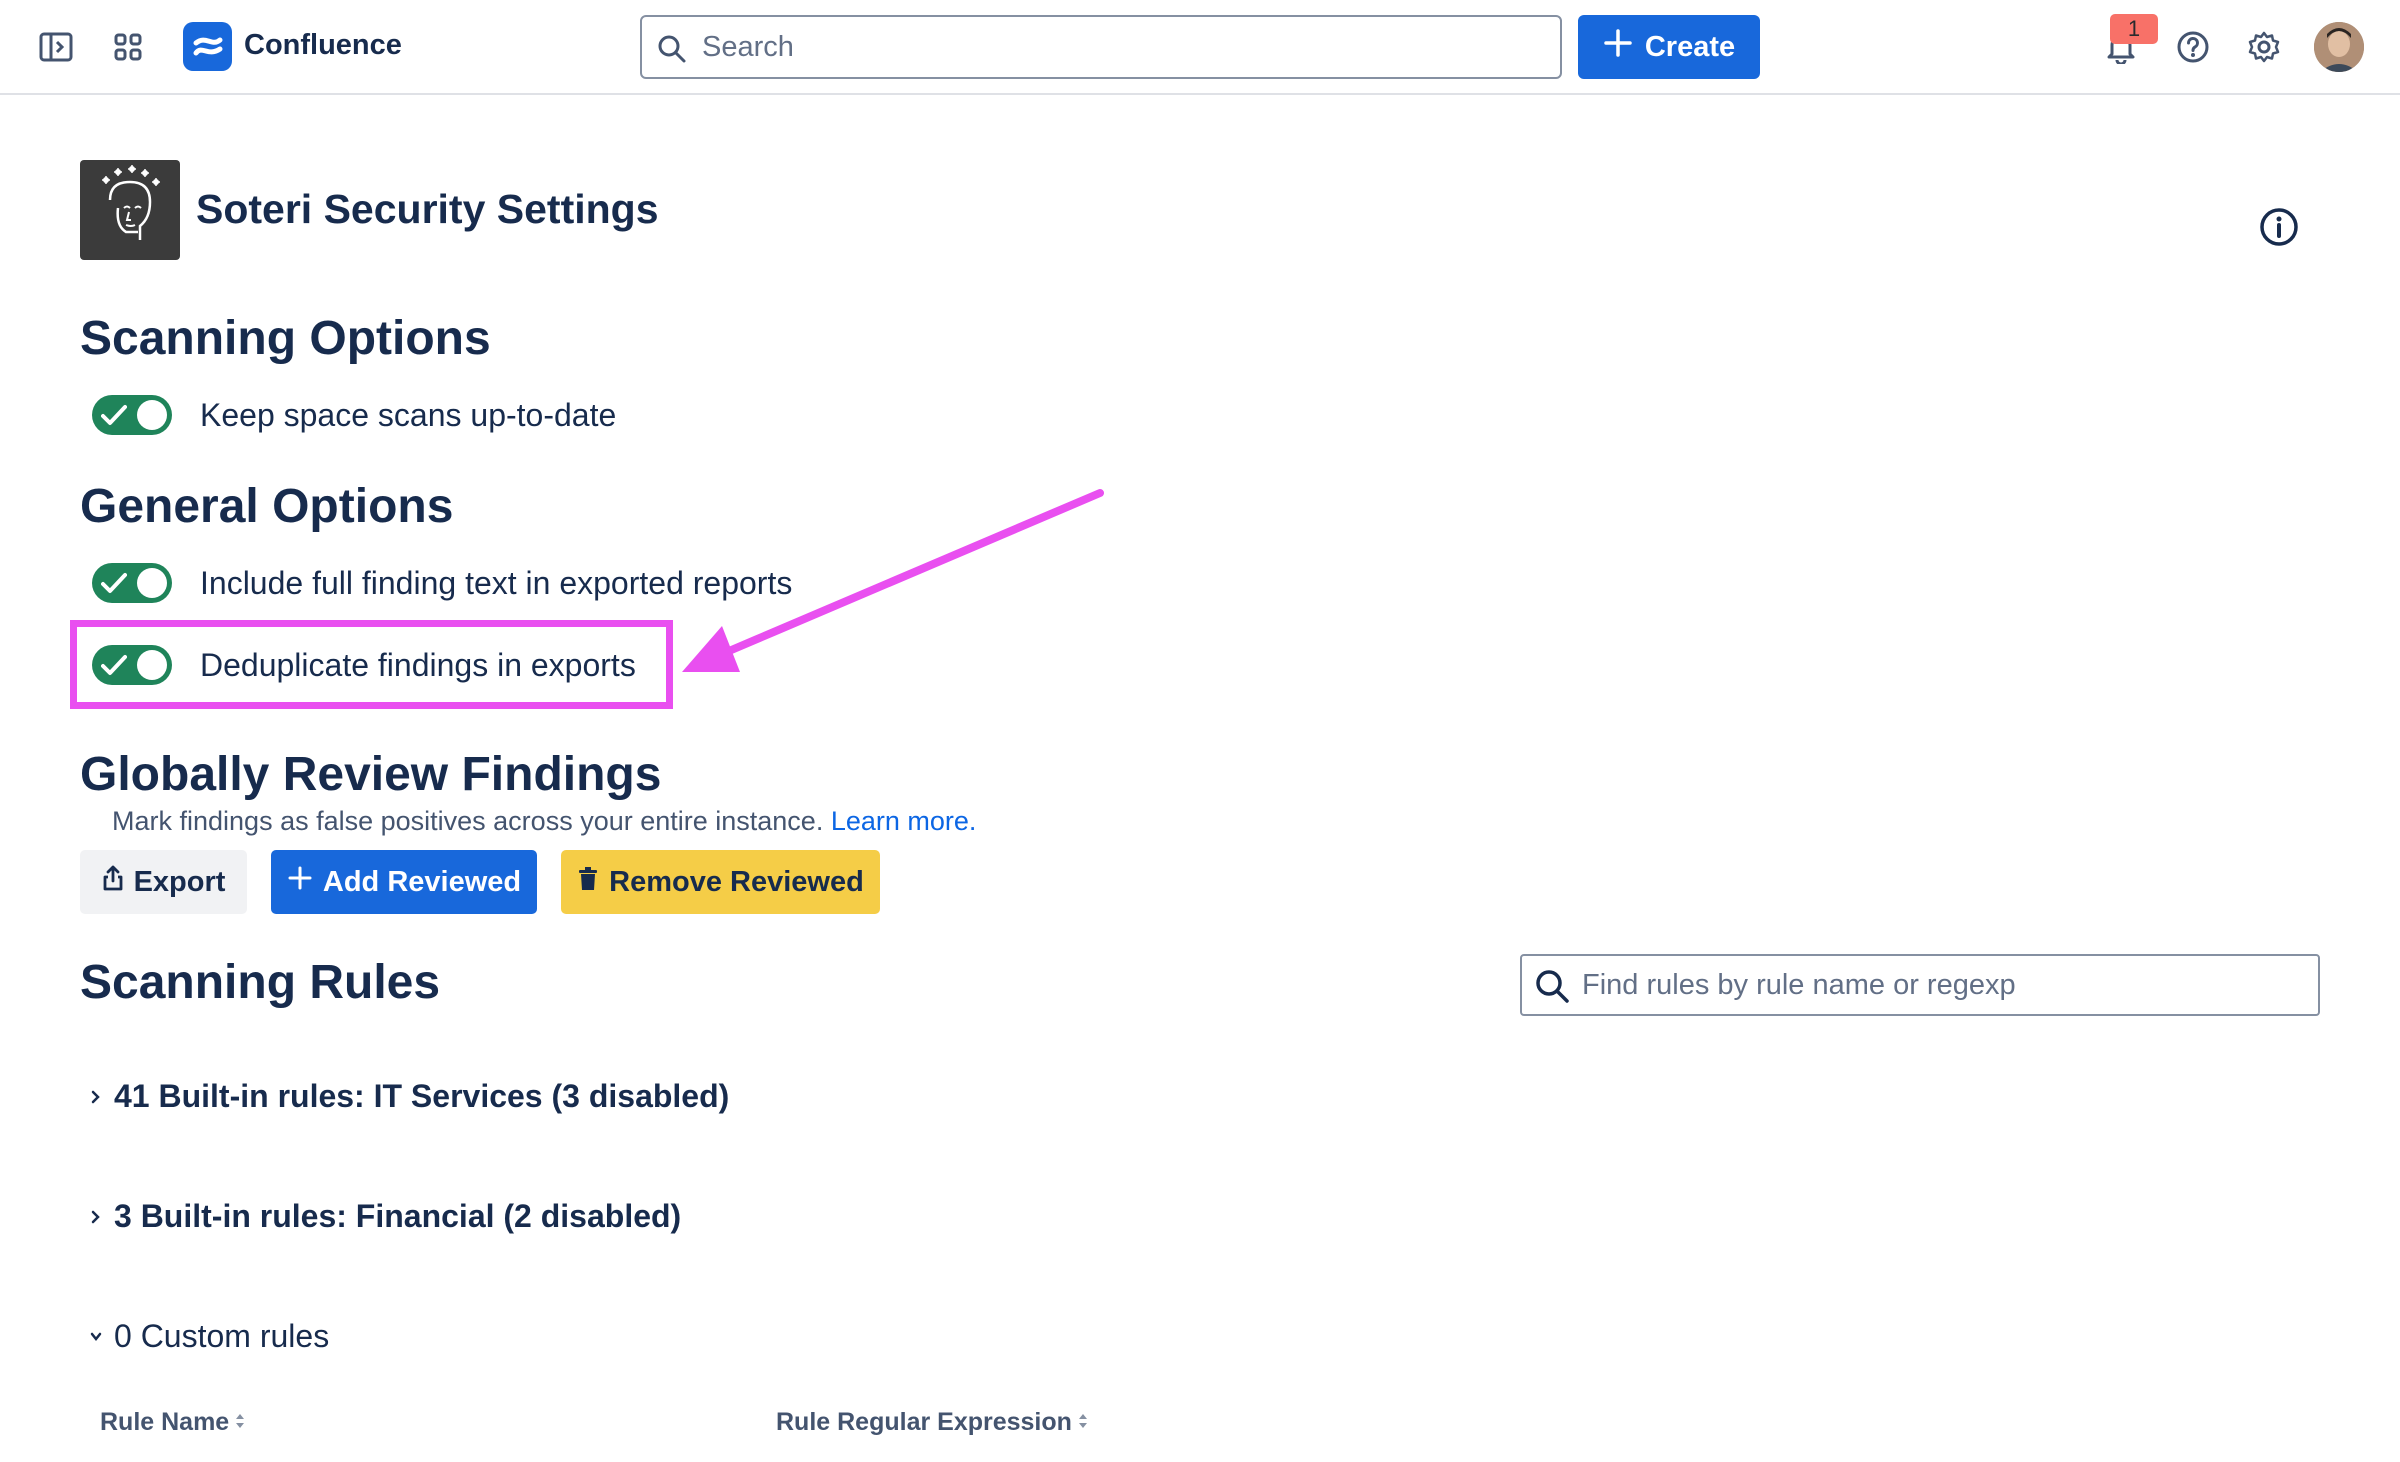  What do you see at coordinates (96, 1337) in the screenshot?
I see `chevron-down-icon` at bounding box center [96, 1337].